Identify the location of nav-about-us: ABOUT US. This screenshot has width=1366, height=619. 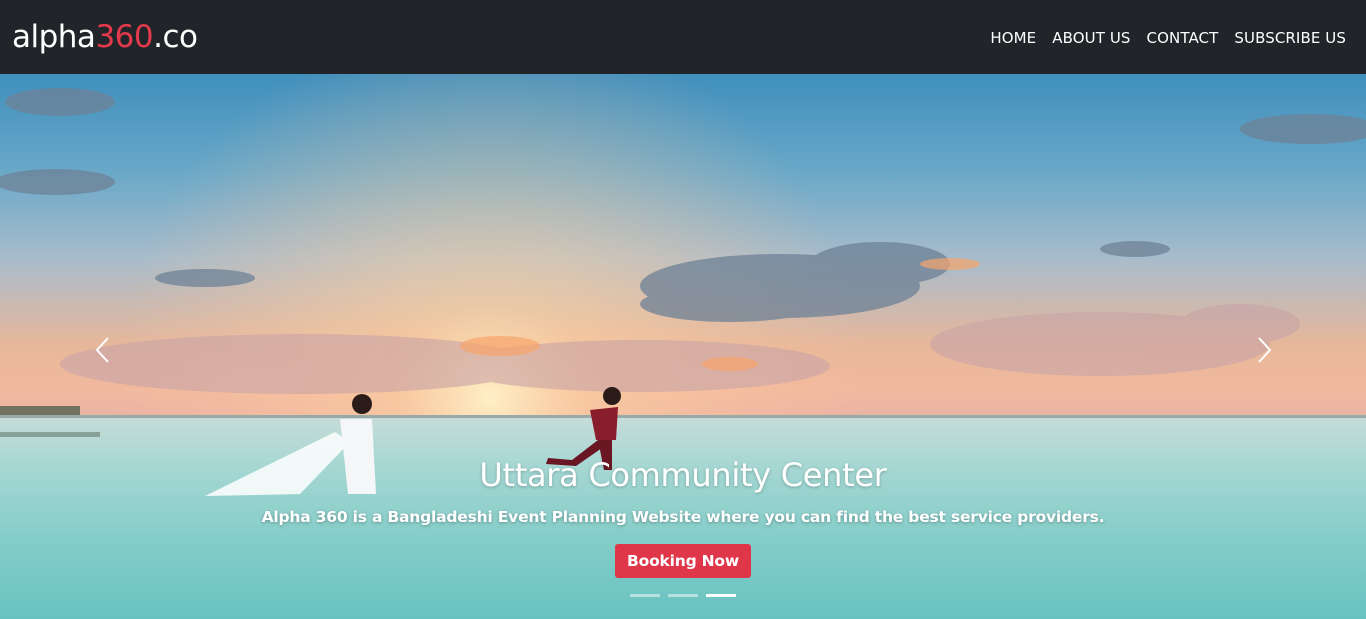
(1091, 38).